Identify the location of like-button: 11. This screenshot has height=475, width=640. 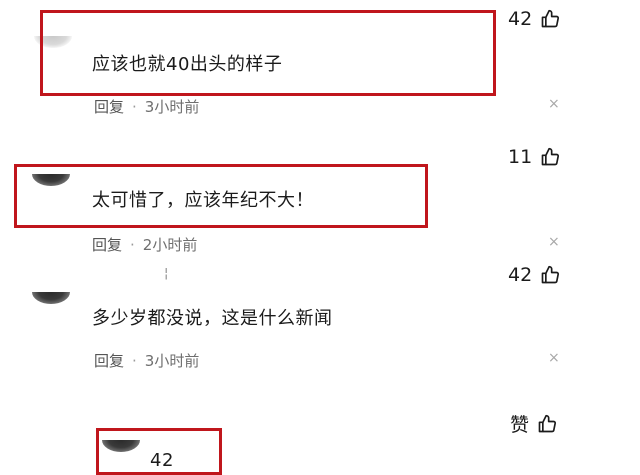
(534, 157).